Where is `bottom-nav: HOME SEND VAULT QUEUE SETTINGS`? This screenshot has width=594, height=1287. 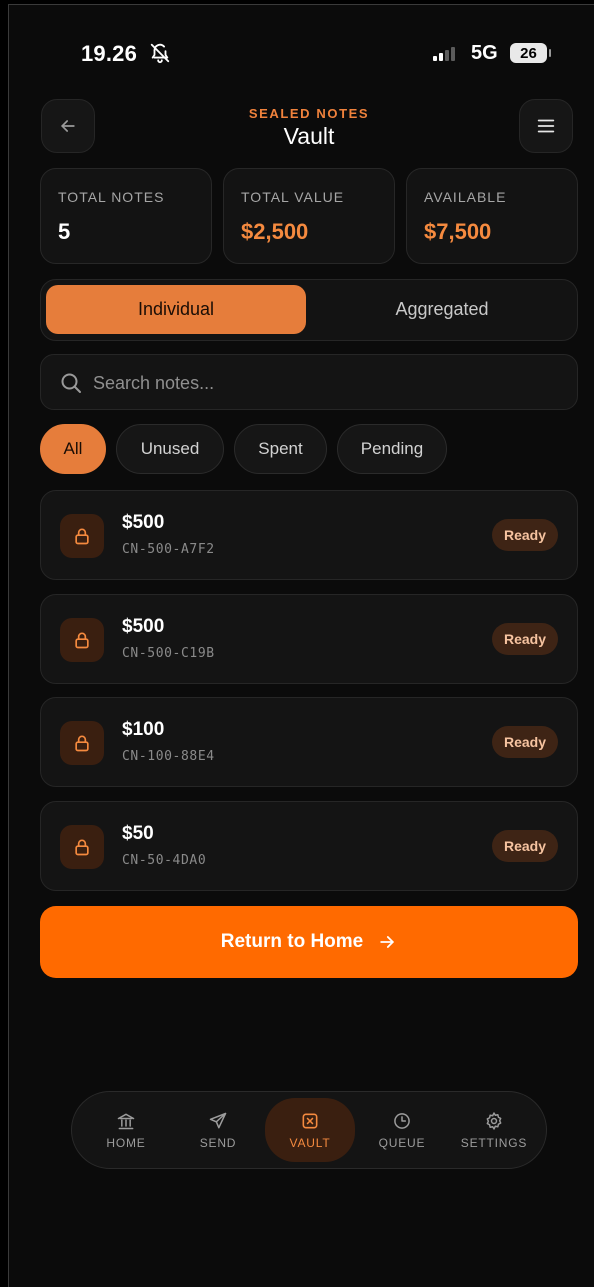
bottom-nav: HOME SEND VAULT QUEUE SETTINGS is located at coordinates (309, 1130).